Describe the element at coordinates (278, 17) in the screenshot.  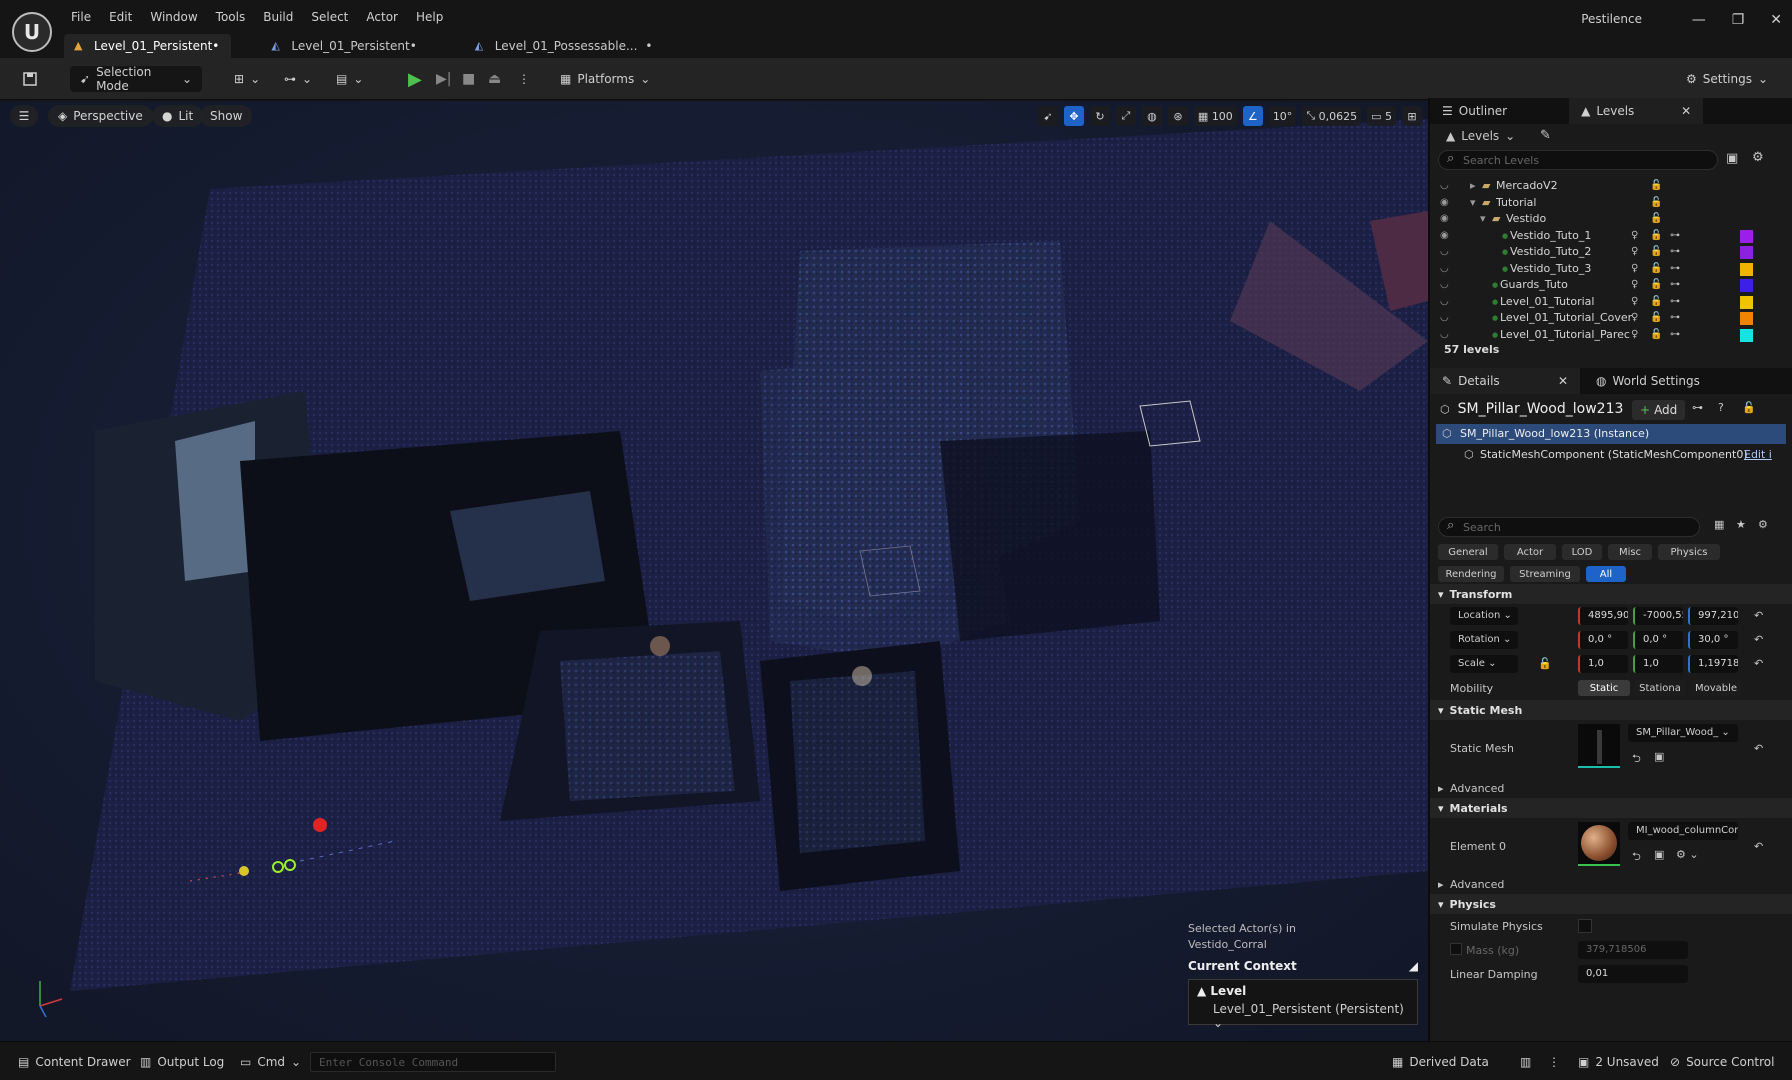
I see `menu-build: Build` at that location.